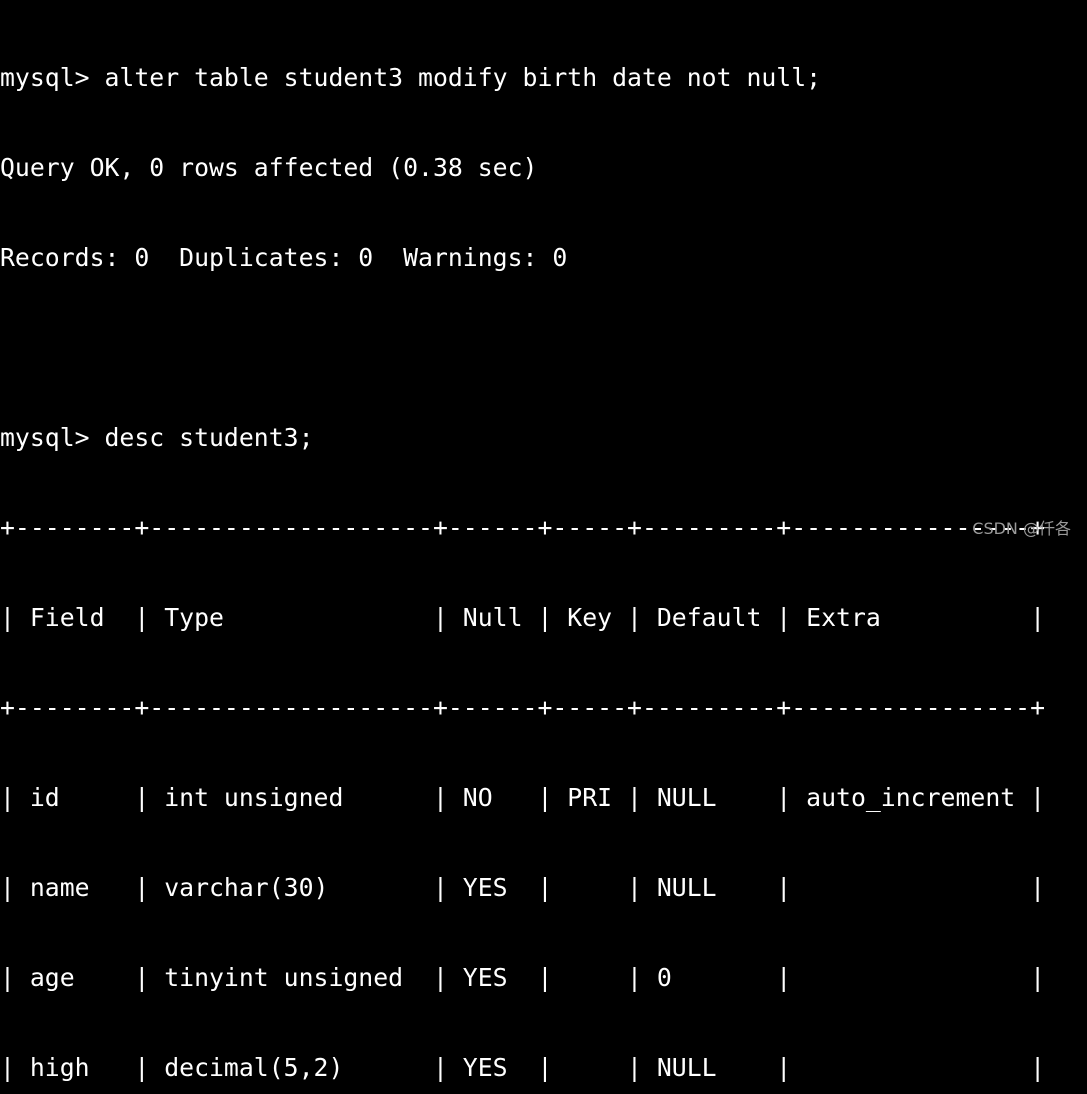  What do you see at coordinates (523, 887) in the screenshot?
I see `table-row: | name | varchar(30) | YES | | NULL | |` at bounding box center [523, 887].